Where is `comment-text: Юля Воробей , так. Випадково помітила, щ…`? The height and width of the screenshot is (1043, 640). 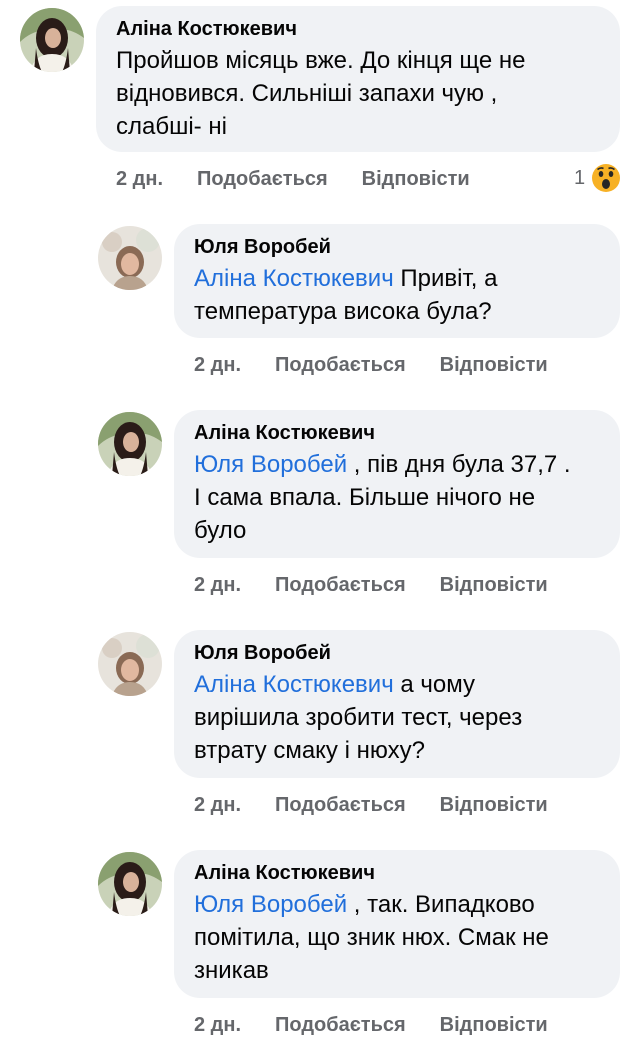
comment-text: Юля Воробей , так. Випадково помітила, щ… is located at coordinates (397, 937).